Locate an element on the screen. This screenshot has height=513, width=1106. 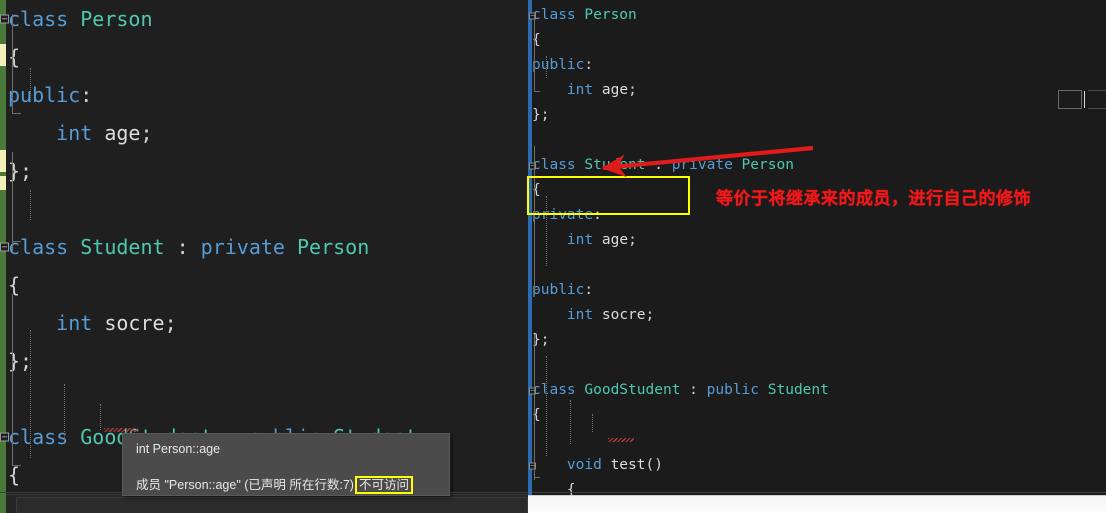
code-token: Student is located at coordinates (798, 390).